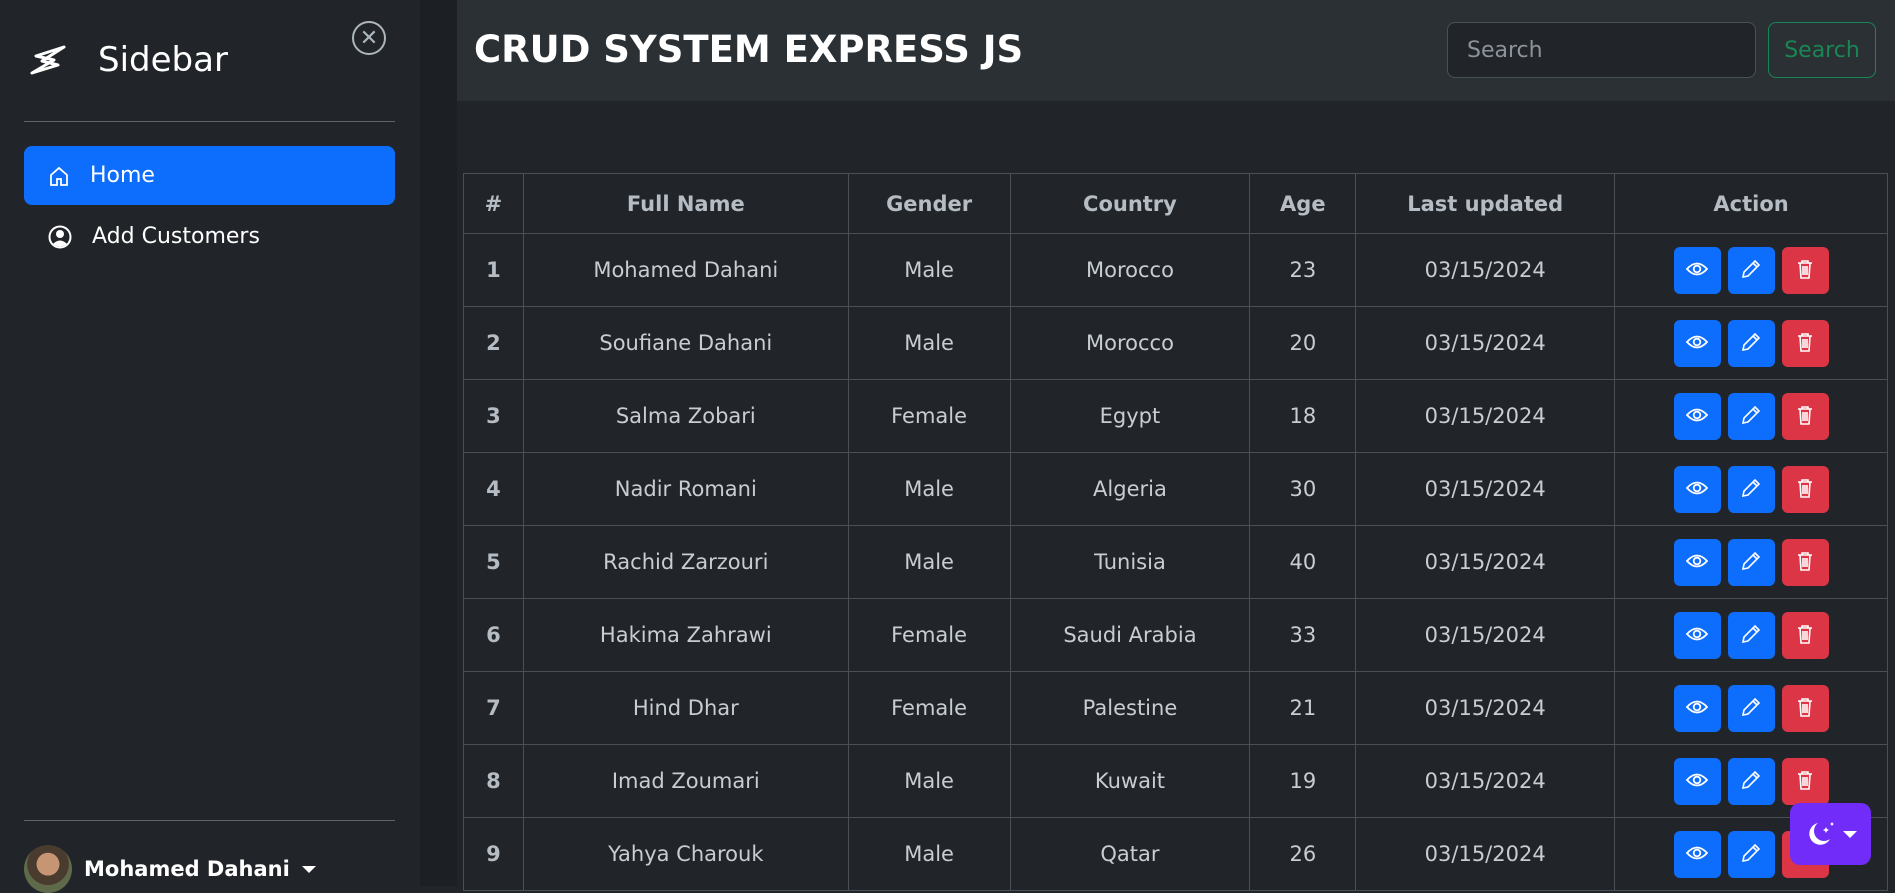 The width and height of the screenshot is (1895, 893). What do you see at coordinates (308, 869) in the screenshot?
I see `caret-down-icon` at bounding box center [308, 869].